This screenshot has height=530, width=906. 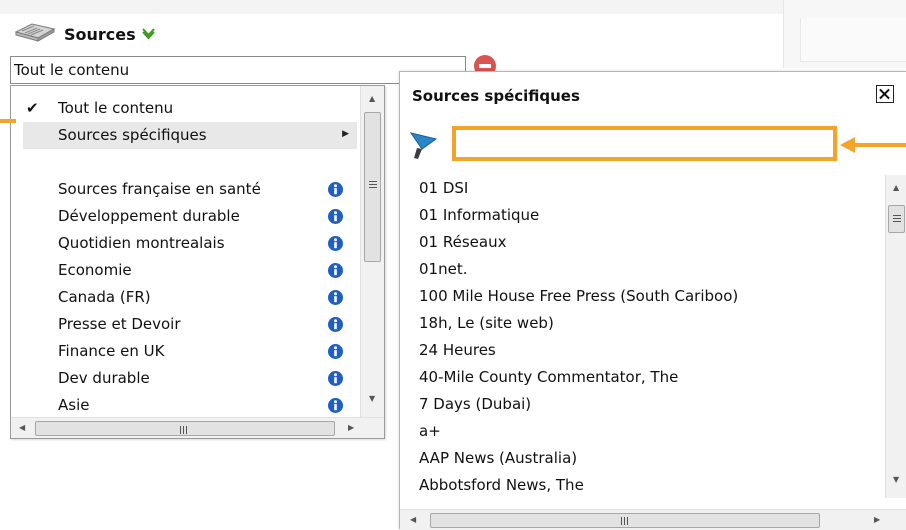 I want to click on panel-title: Sources spécifiques, so click(x=496, y=96).